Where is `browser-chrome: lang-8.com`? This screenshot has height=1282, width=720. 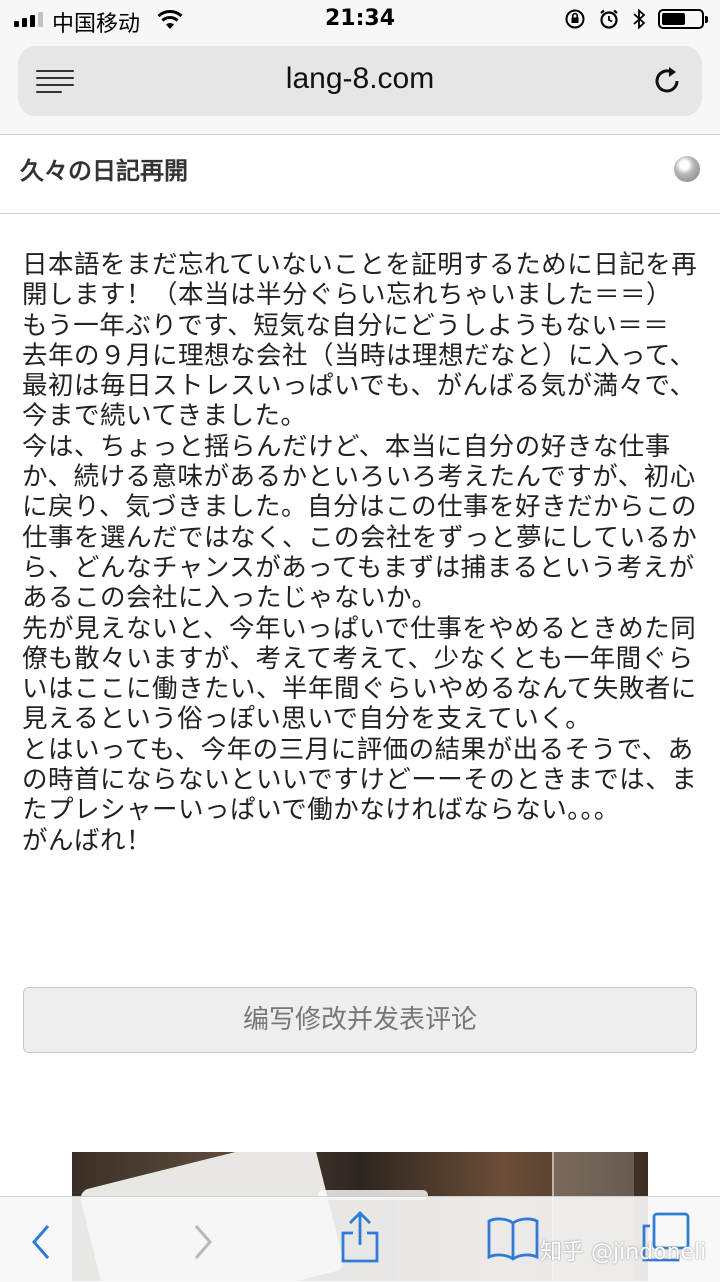 browser-chrome: lang-8.com is located at coordinates (360, 87).